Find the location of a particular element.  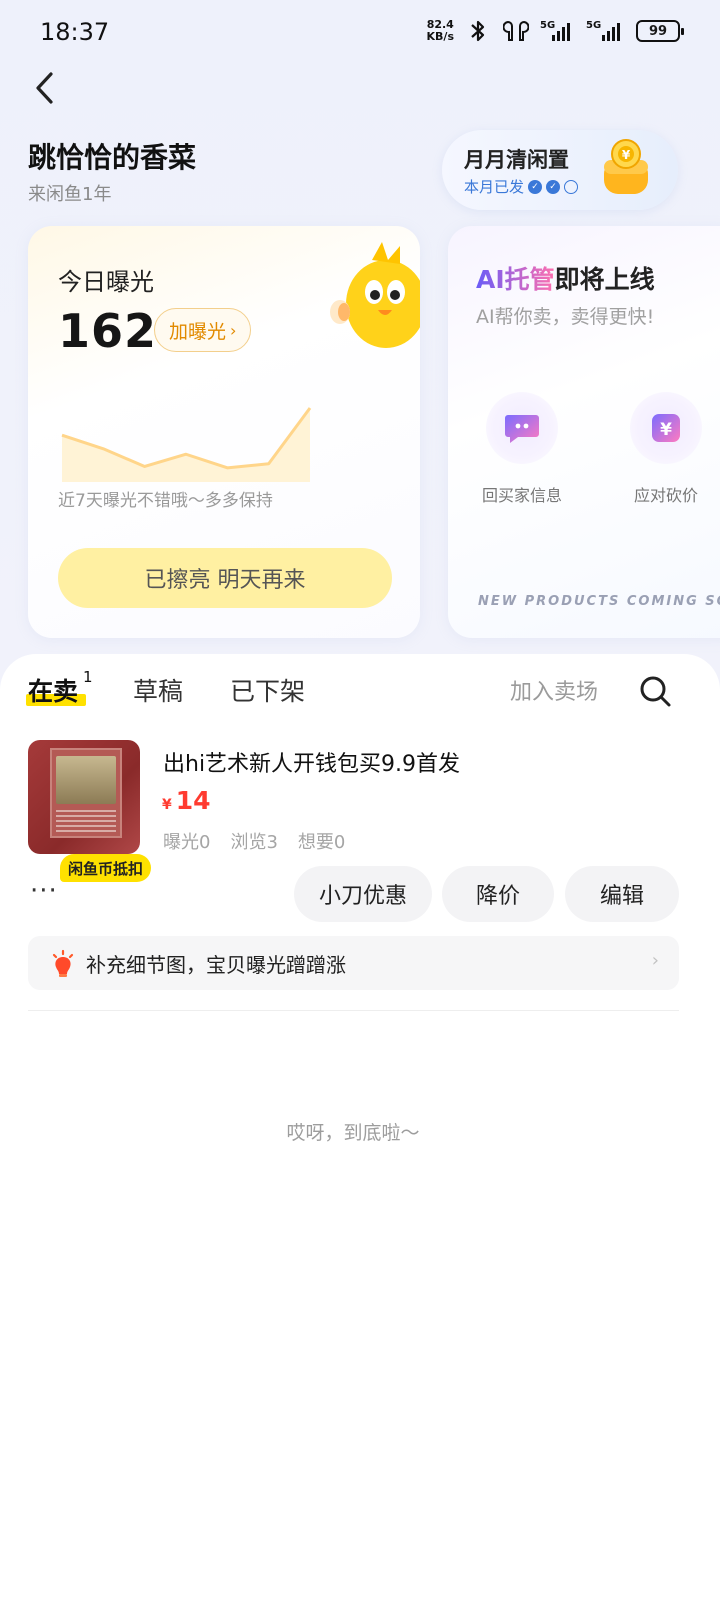

divider is located at coordinates (353, 1010).